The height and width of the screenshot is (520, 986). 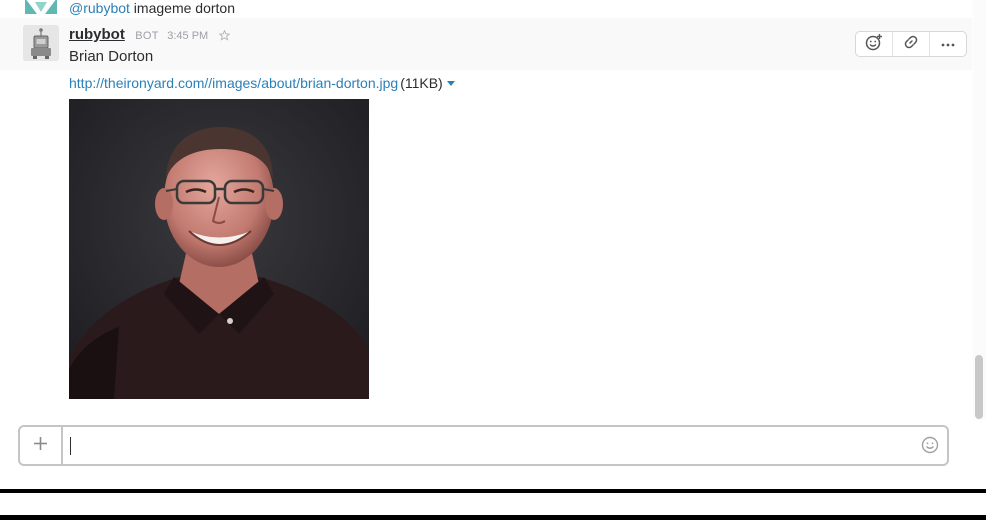 I want to click on add-reaction-button, so click(x=874, y=44).